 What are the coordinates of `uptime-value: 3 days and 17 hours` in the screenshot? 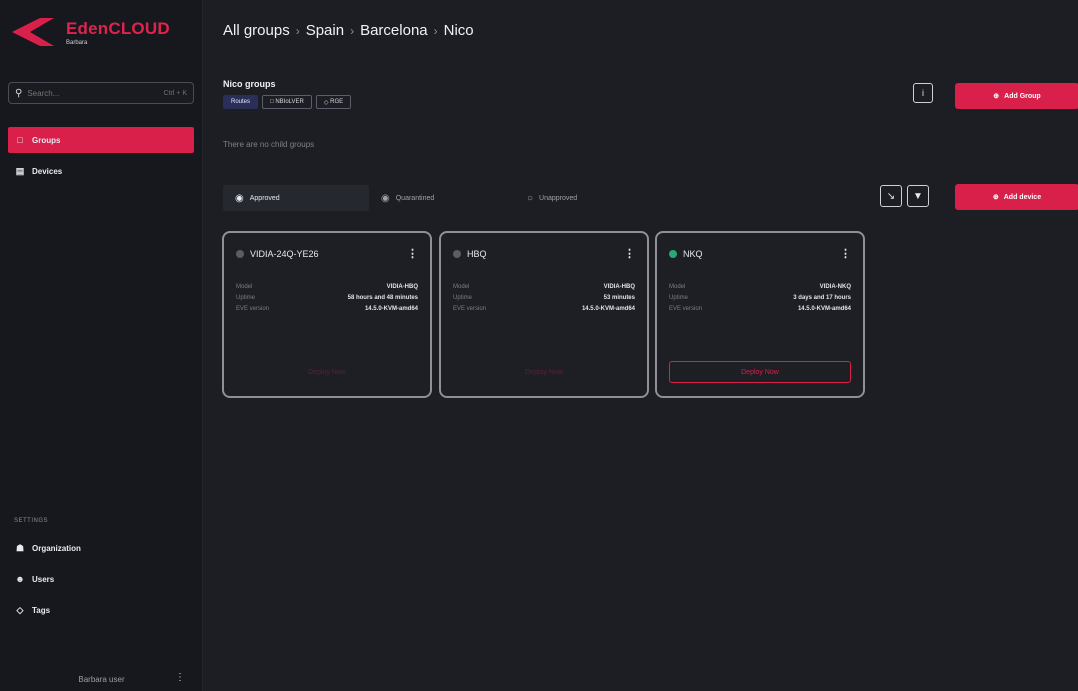 It's located at (822, 297).